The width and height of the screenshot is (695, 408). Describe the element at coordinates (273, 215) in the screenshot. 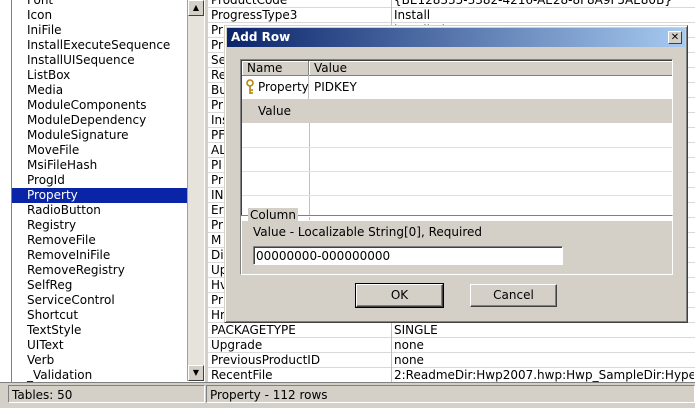

I see `column-group-label: Column` at that location.